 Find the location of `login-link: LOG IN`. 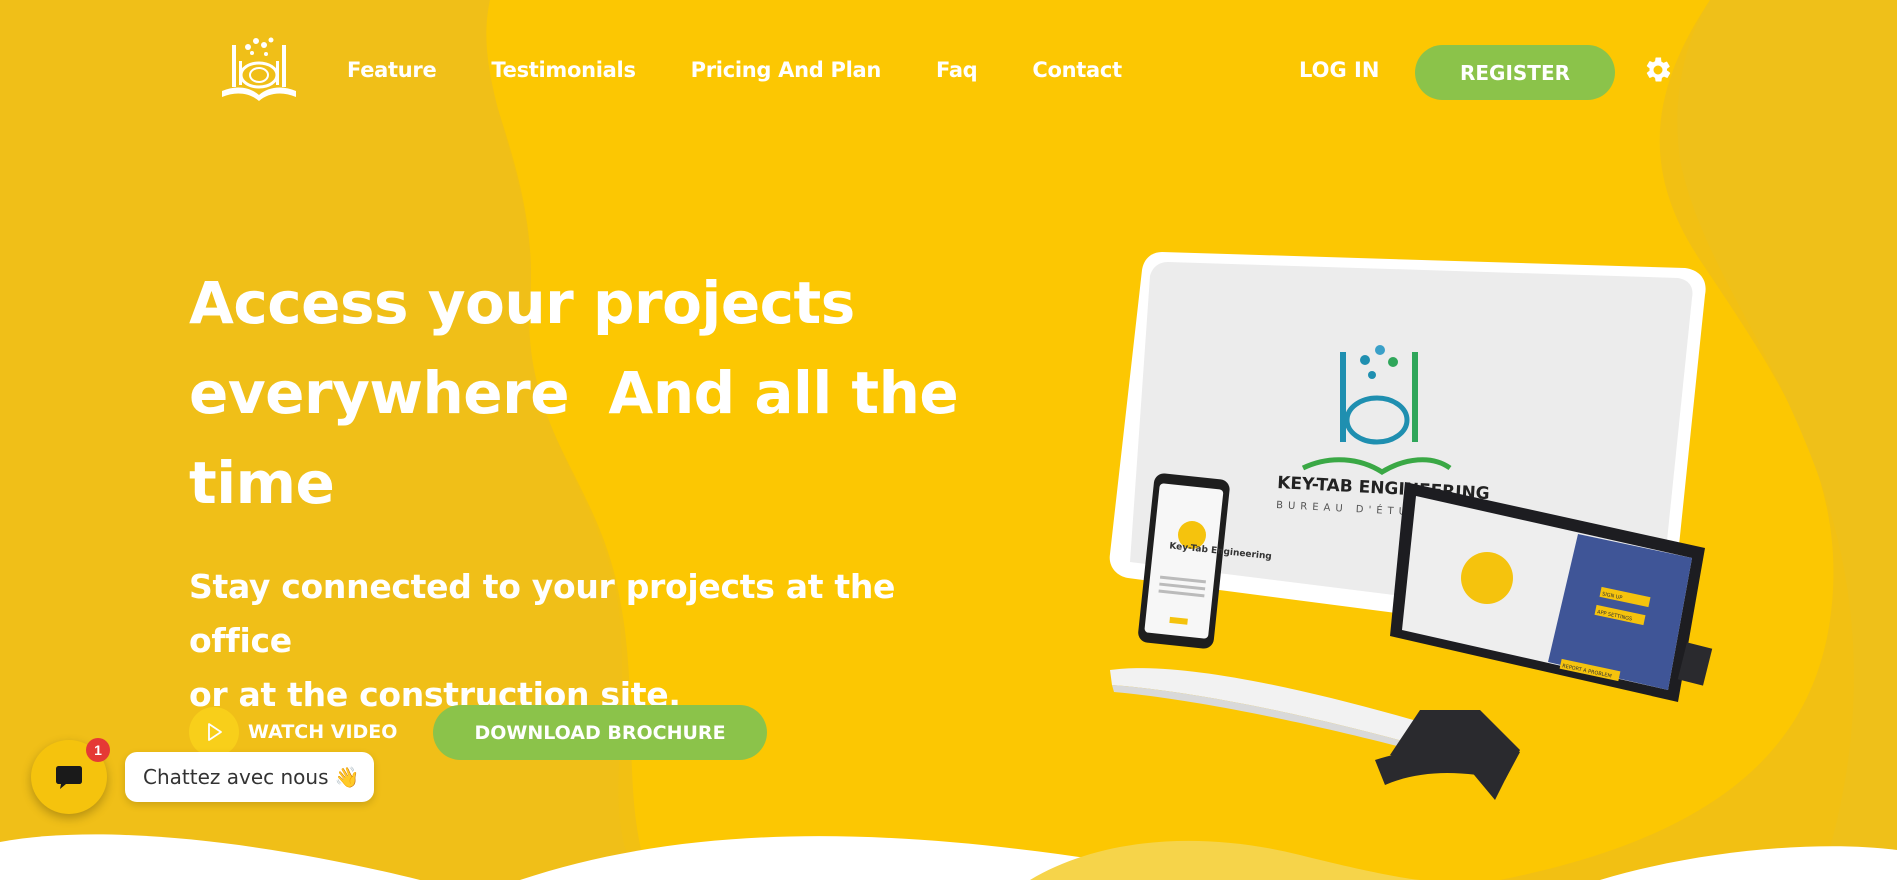

login-link: LOG IN is located at coordinates (1339, 70).